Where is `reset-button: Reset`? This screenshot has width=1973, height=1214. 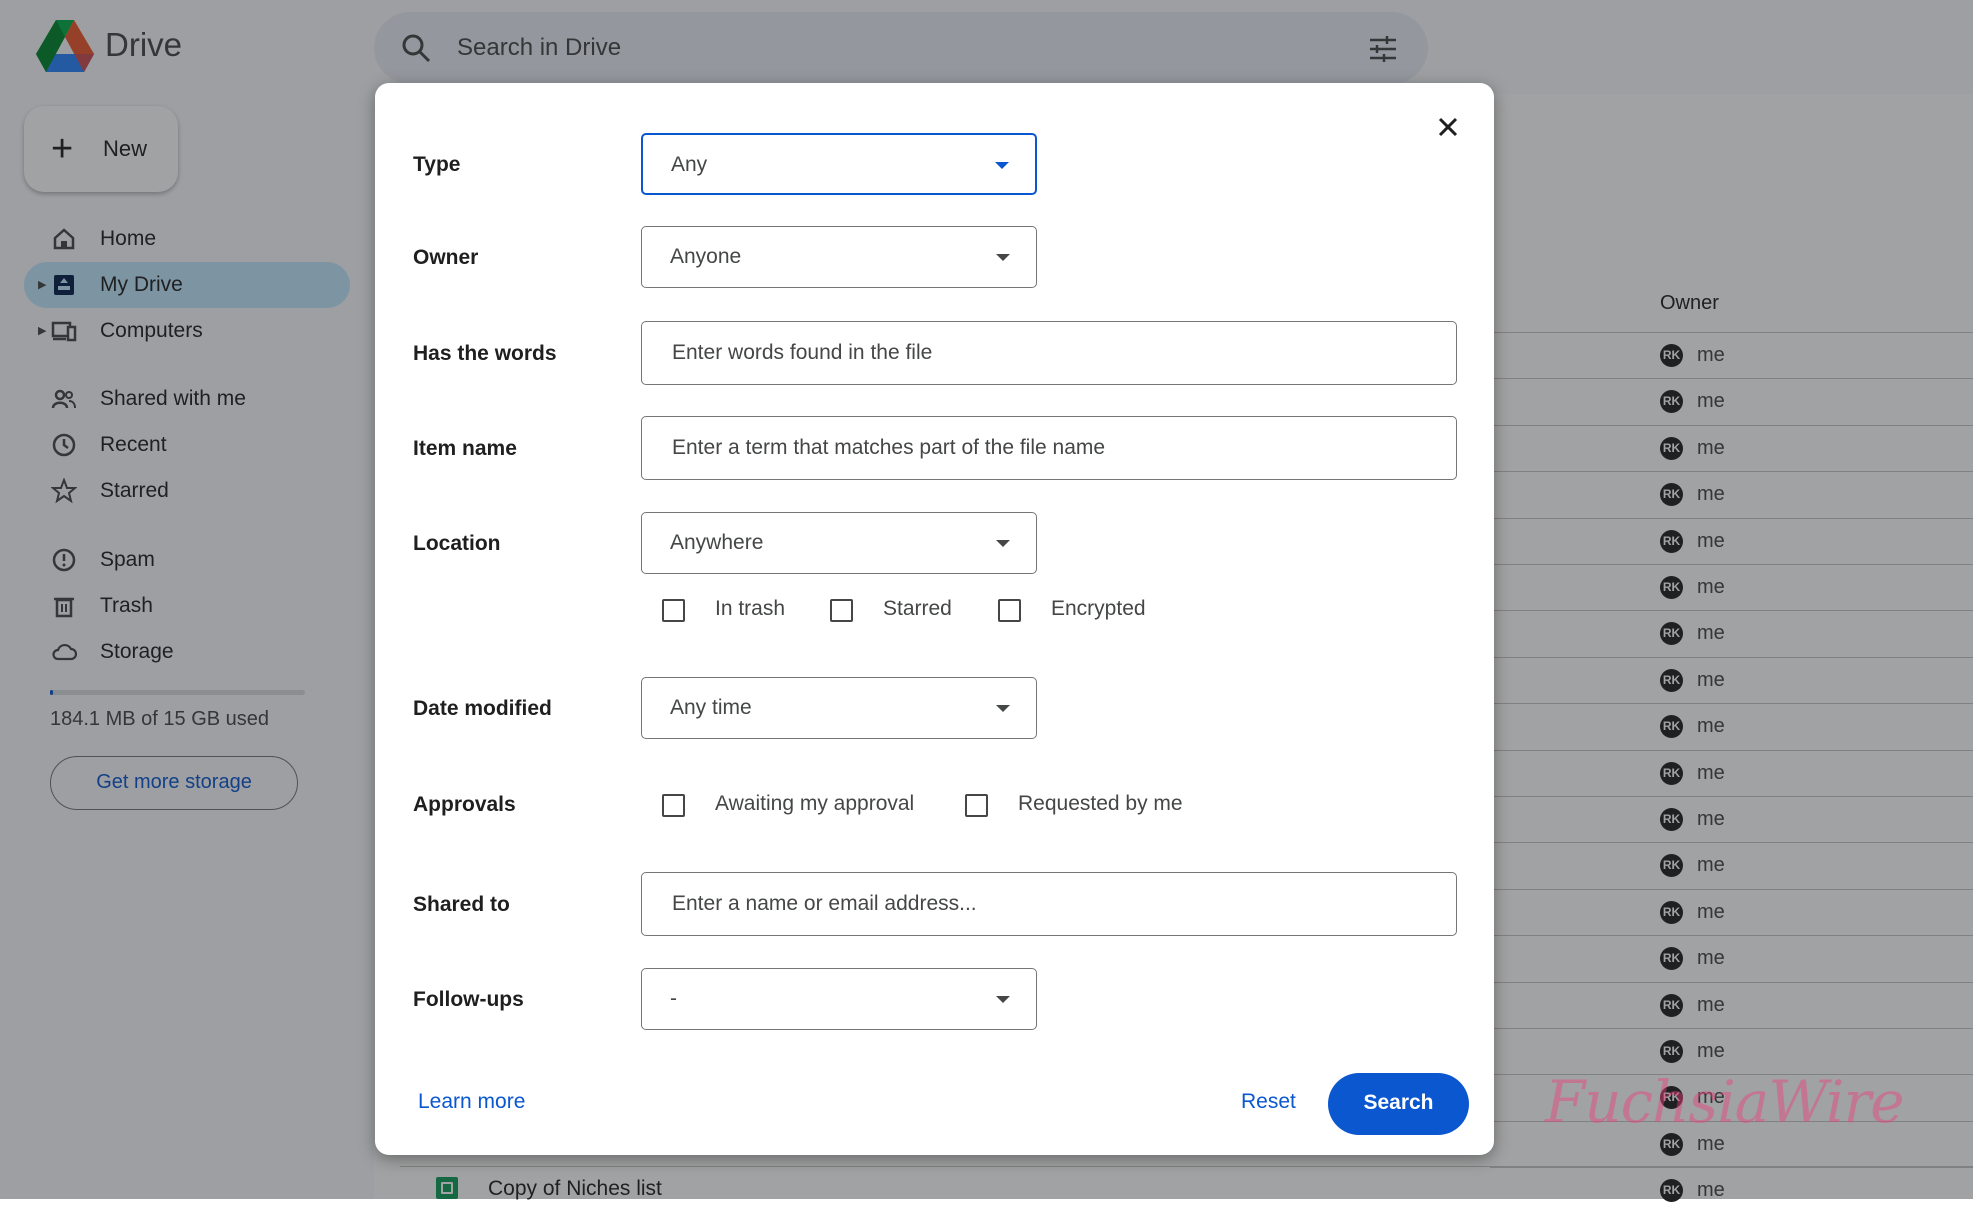 reset-button: Reset is located at coordinates (1268, 1102).